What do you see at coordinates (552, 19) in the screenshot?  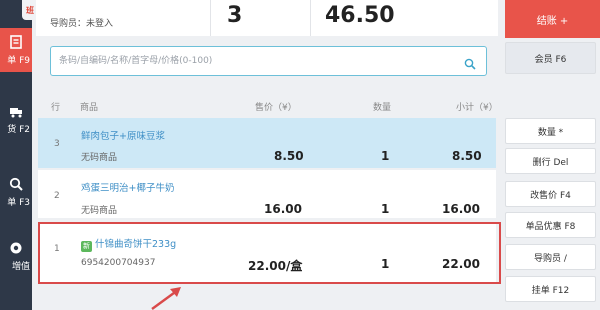 I see `checkout-button: 结账 +` at bounding box center [552, 19].